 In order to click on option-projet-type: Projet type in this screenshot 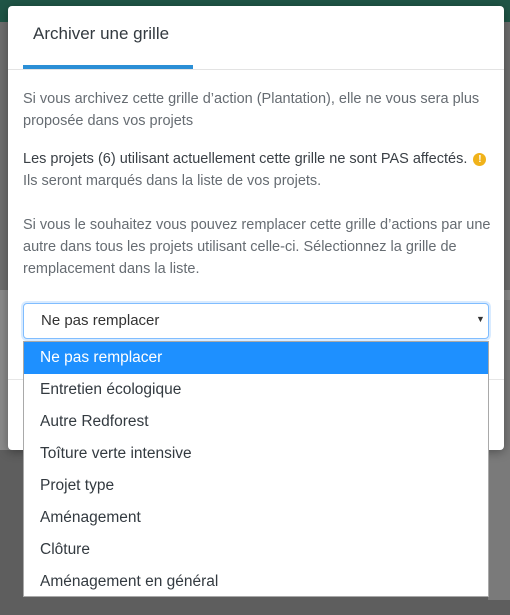, I will do `click(256, 486)`.